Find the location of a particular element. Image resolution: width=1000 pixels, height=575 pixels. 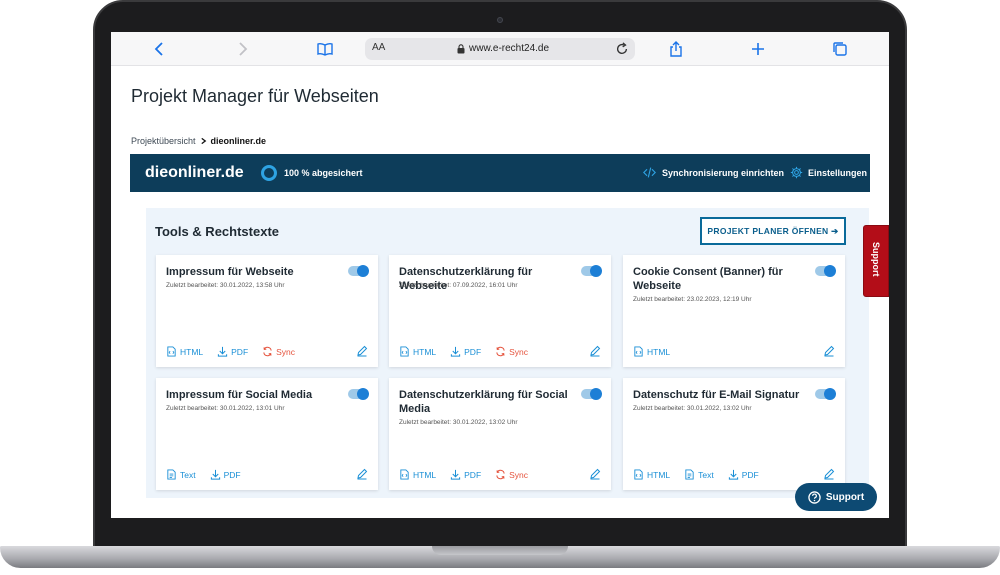

sync-setup-label: Synchronisierung einrichten is located at coordinates (723, 172).